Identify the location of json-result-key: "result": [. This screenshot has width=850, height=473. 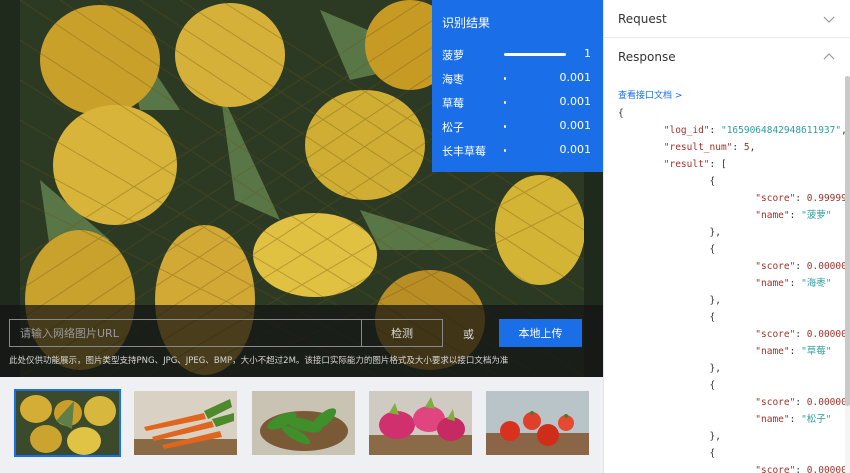
(695, 164).